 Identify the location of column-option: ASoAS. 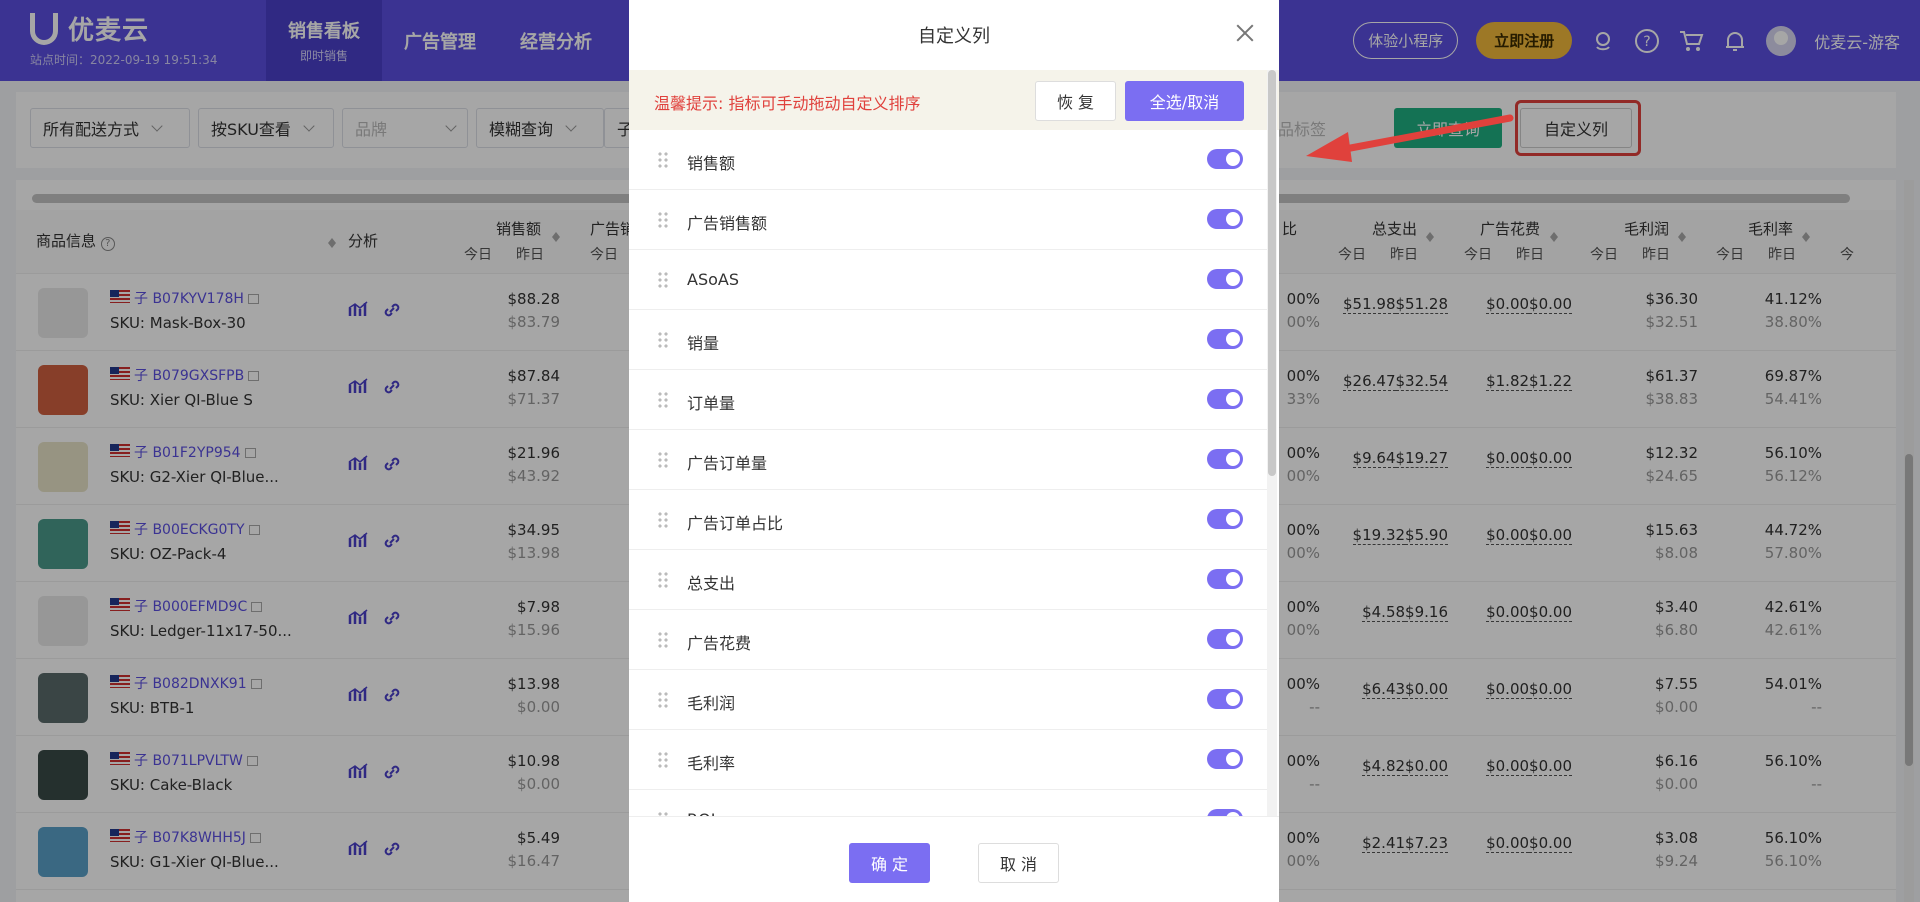
(949, 280).